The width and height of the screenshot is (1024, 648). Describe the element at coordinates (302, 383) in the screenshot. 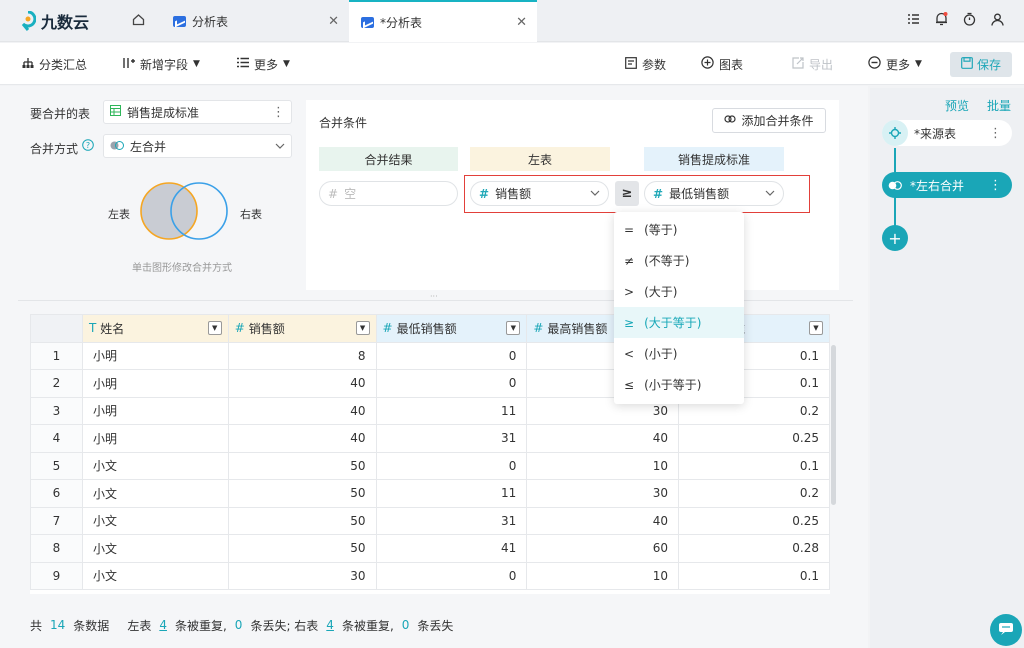

I see `table-cell: 40` at that location.